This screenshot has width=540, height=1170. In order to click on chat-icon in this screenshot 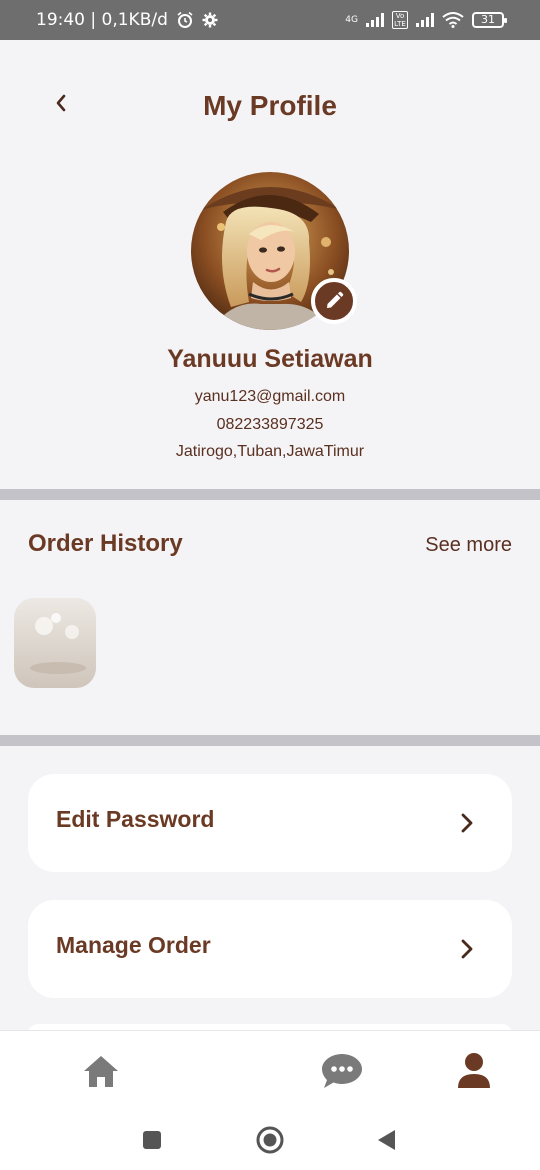, I will do `click(342, 1071)`.